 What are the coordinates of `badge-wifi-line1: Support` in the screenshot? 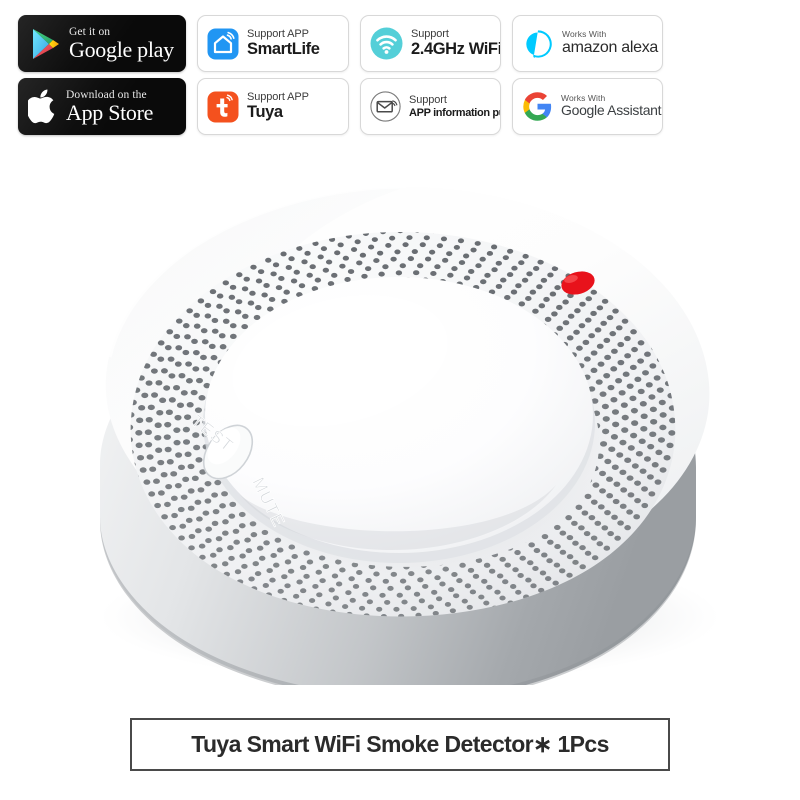 It's located at (430, 34).